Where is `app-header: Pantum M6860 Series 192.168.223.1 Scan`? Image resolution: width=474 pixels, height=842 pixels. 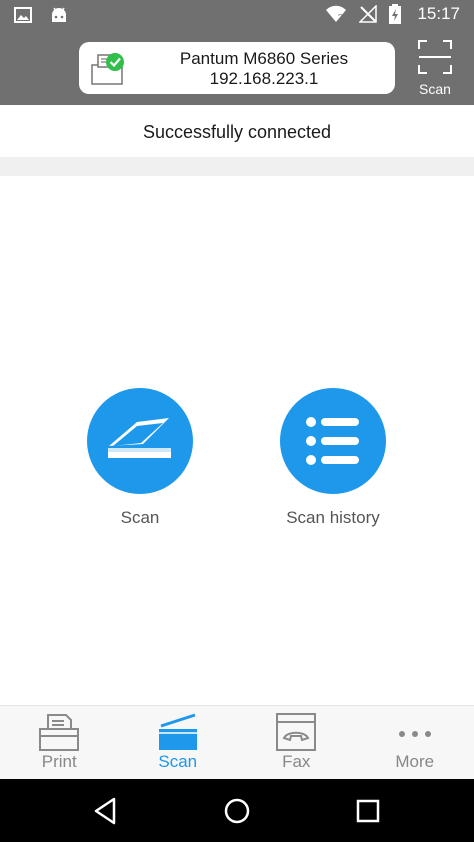 app-header: Pantum M6860 Series 192.168.223.1 Scan is located at coordinates (237, 68).